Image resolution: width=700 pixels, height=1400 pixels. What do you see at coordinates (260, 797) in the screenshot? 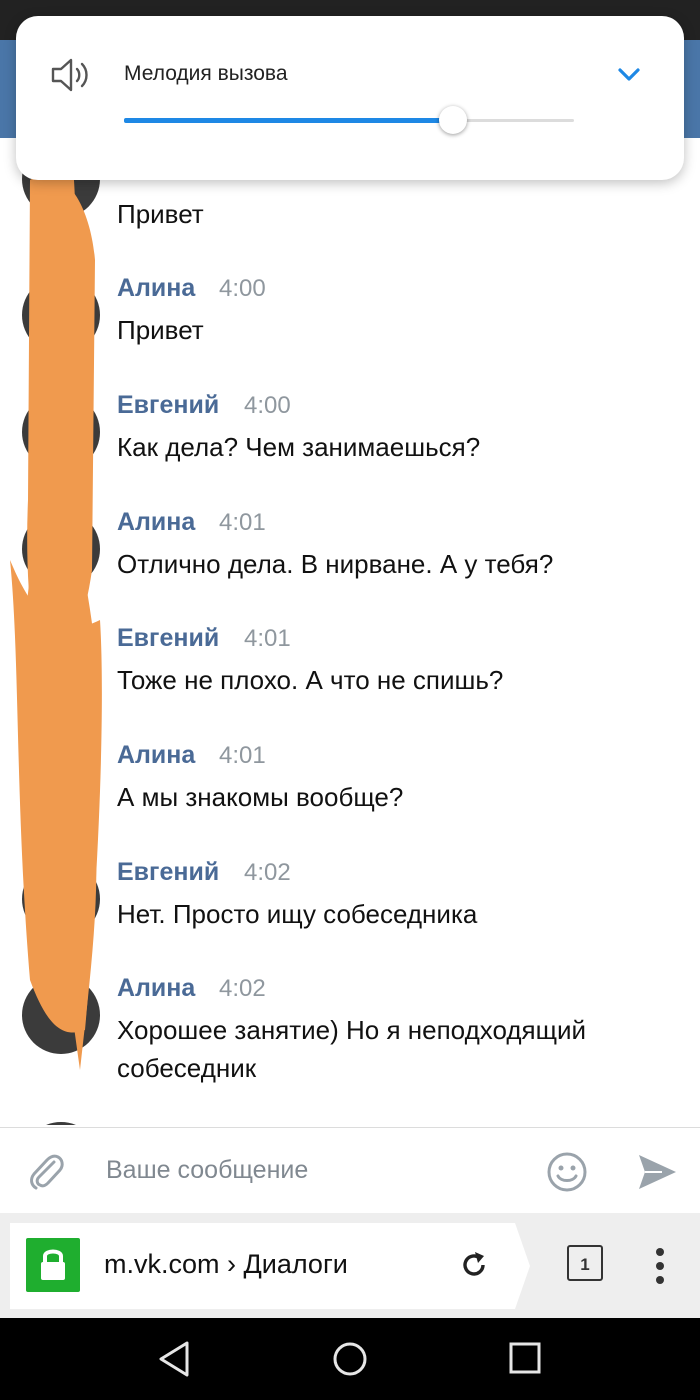
I see `message-text: А мы знакомы вообще?` at bounding box center [260, 797].